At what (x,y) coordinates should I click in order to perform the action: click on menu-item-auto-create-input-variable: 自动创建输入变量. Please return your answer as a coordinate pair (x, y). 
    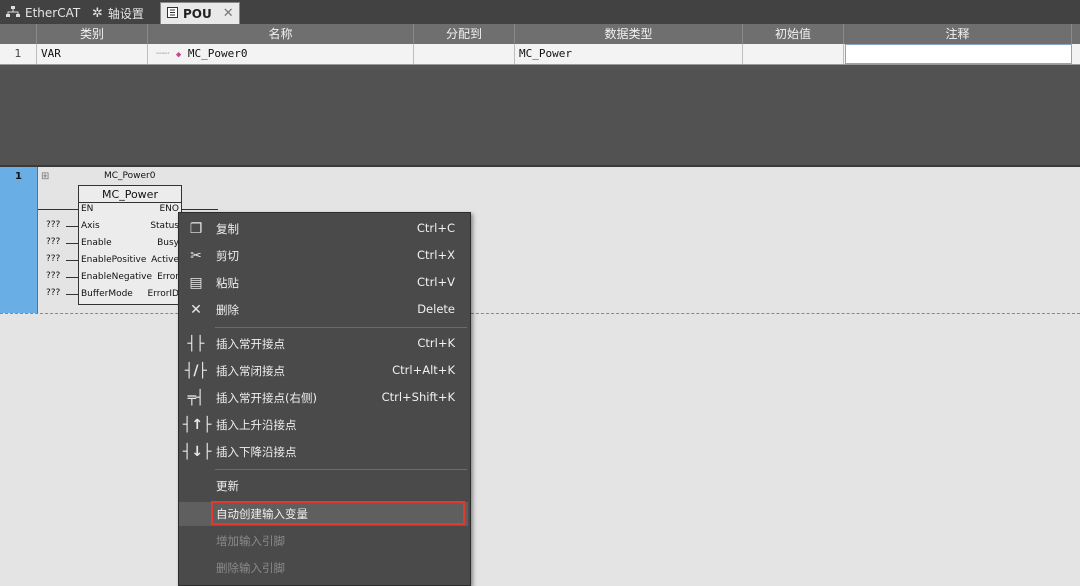
    Looking at the image, I should click on (323, 513).